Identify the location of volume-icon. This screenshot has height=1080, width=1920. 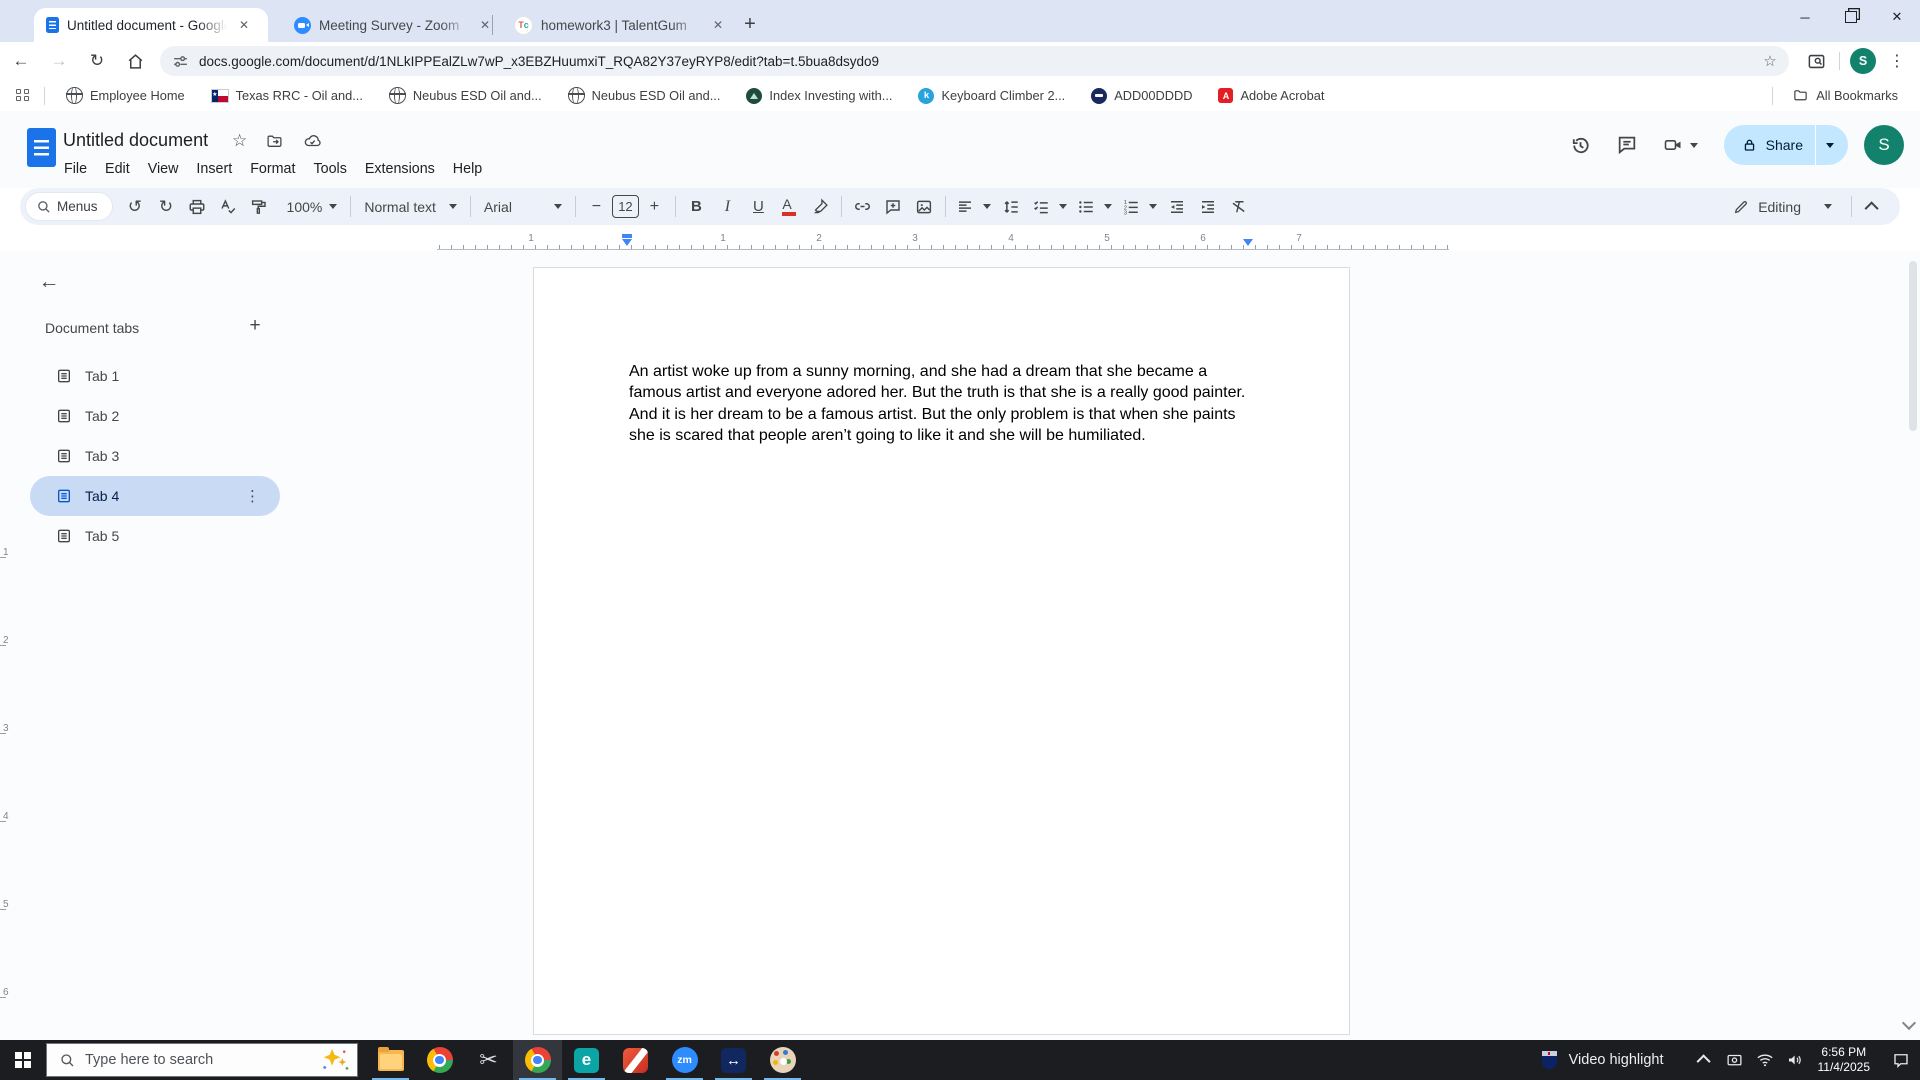
(1795, 1060).